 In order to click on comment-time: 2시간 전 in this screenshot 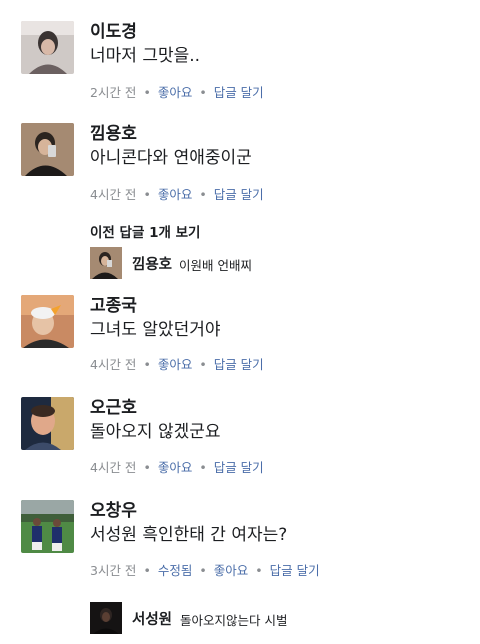, I will do `click(113, 92)`.